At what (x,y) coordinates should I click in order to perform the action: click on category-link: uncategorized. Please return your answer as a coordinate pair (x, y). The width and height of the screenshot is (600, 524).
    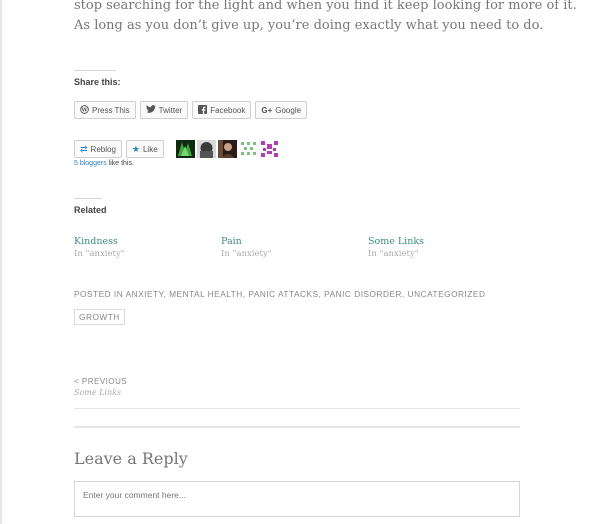
    Looking at the image, I should click on (447, 294).